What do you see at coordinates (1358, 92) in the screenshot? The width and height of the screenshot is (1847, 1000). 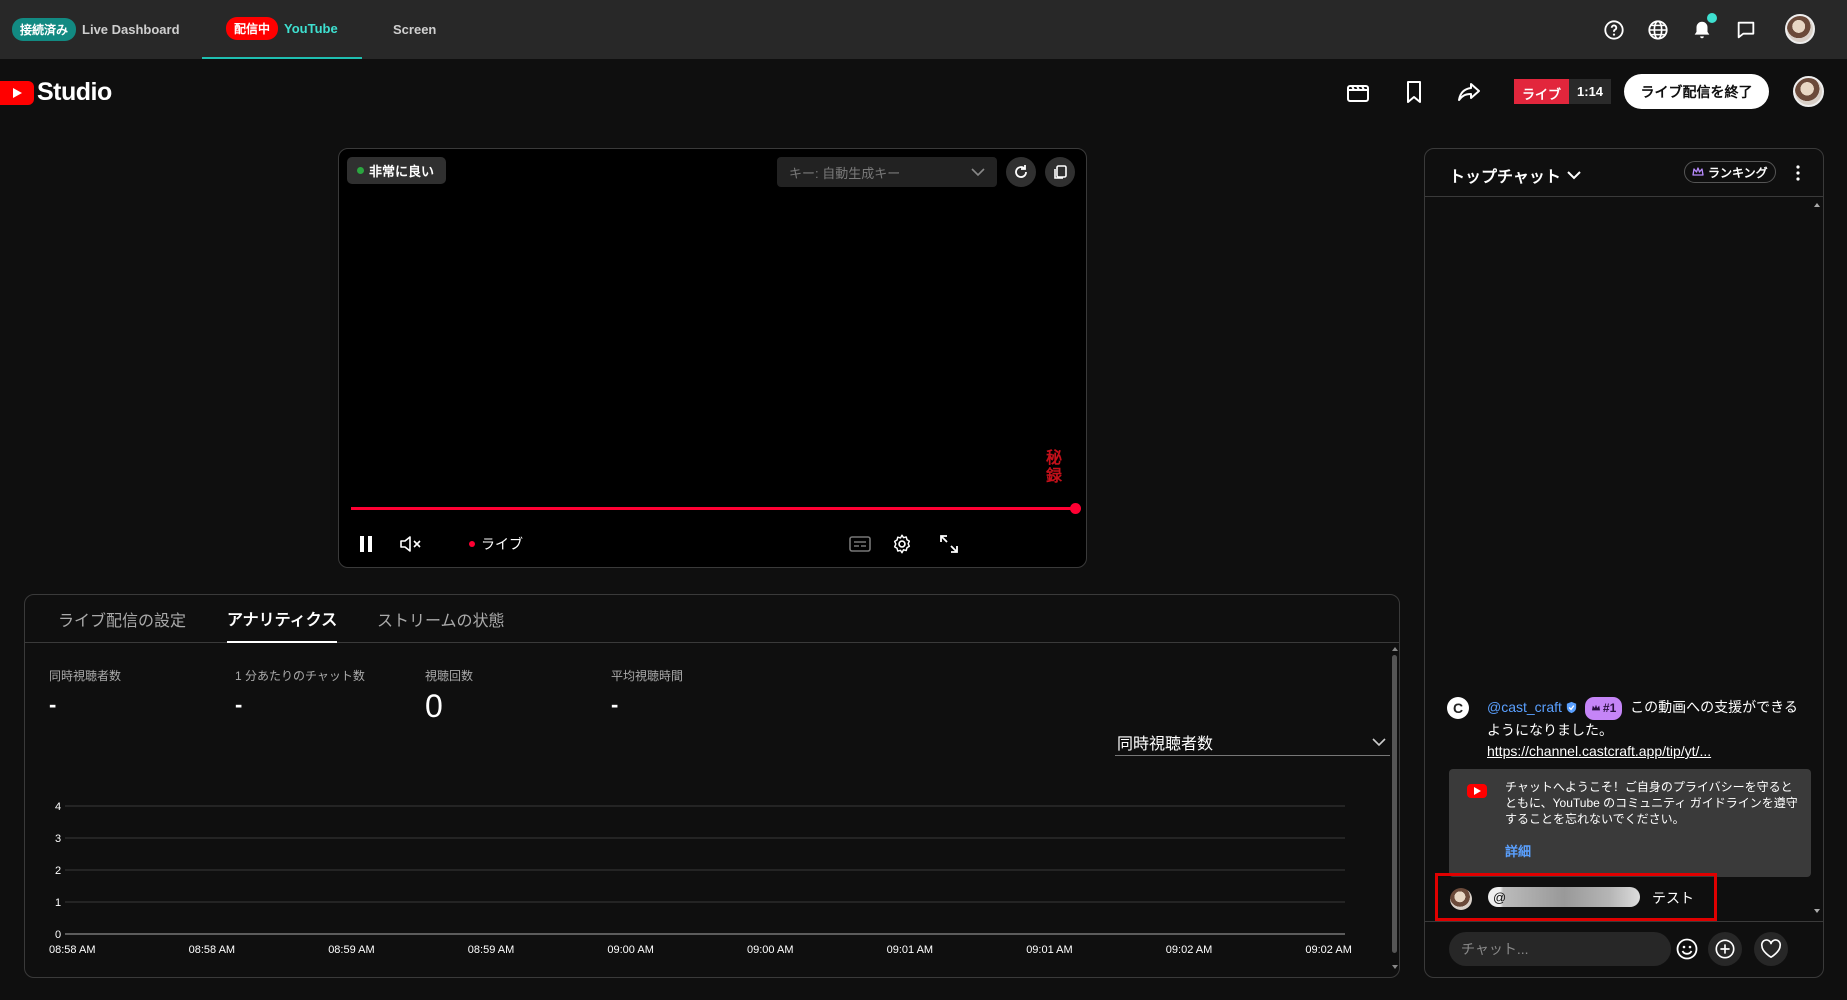 I see `clapperboard-icon` at bounding box center [1358, 92].